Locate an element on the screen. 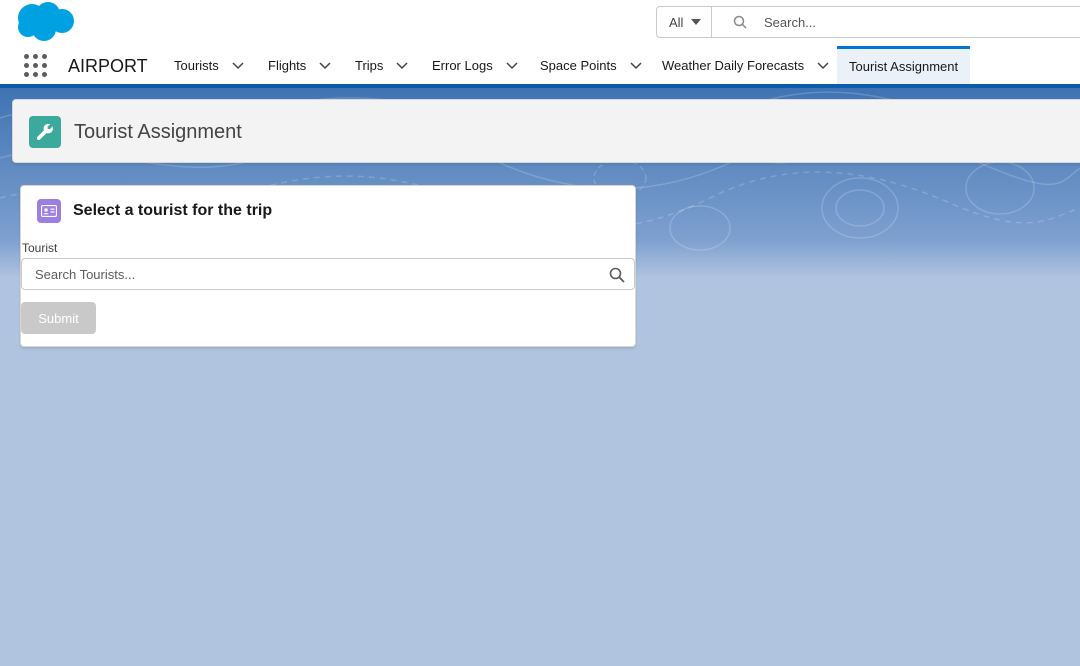 The height and width of the screenshot is (666, 1080). caret-down-icon is located at coordinates (696, 22).